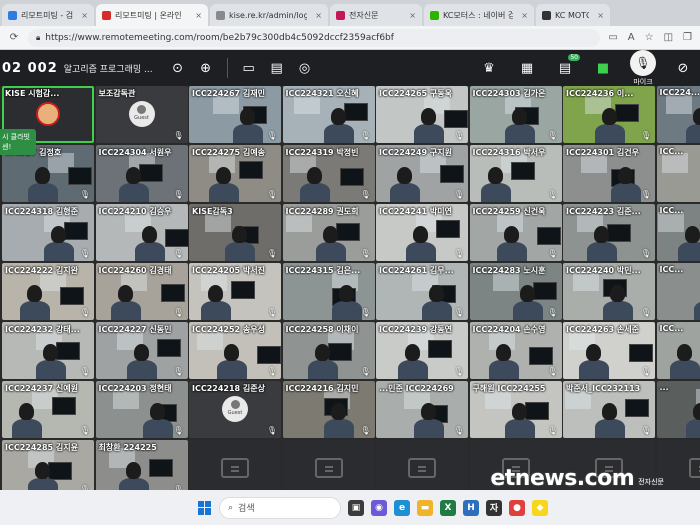  I want to click on file-explorer-icon: ▣, so click(356, 507).